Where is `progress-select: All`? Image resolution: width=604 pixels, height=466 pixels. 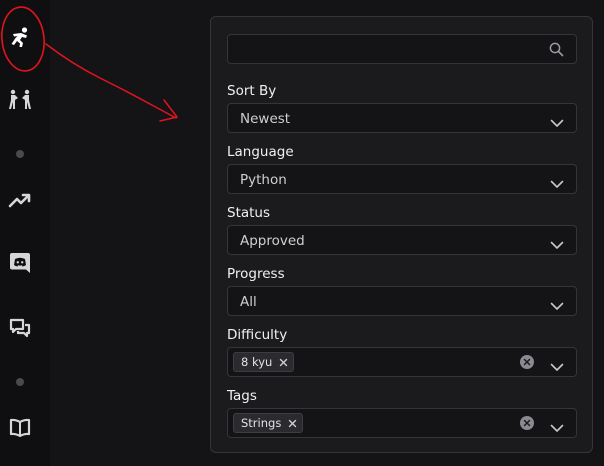
progress-select: All is located at coordinates (402, 301).